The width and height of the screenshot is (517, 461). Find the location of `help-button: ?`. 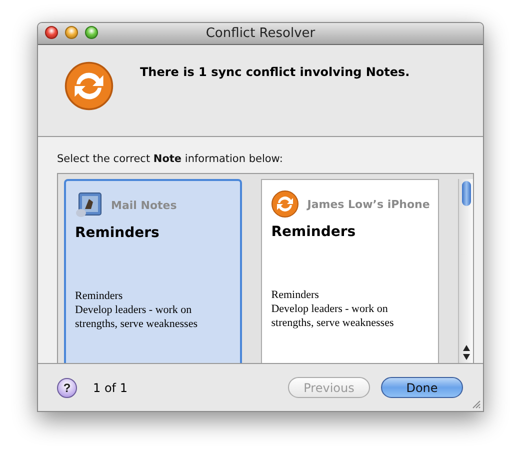

help-button: ? is located at coordinates (67, 388).